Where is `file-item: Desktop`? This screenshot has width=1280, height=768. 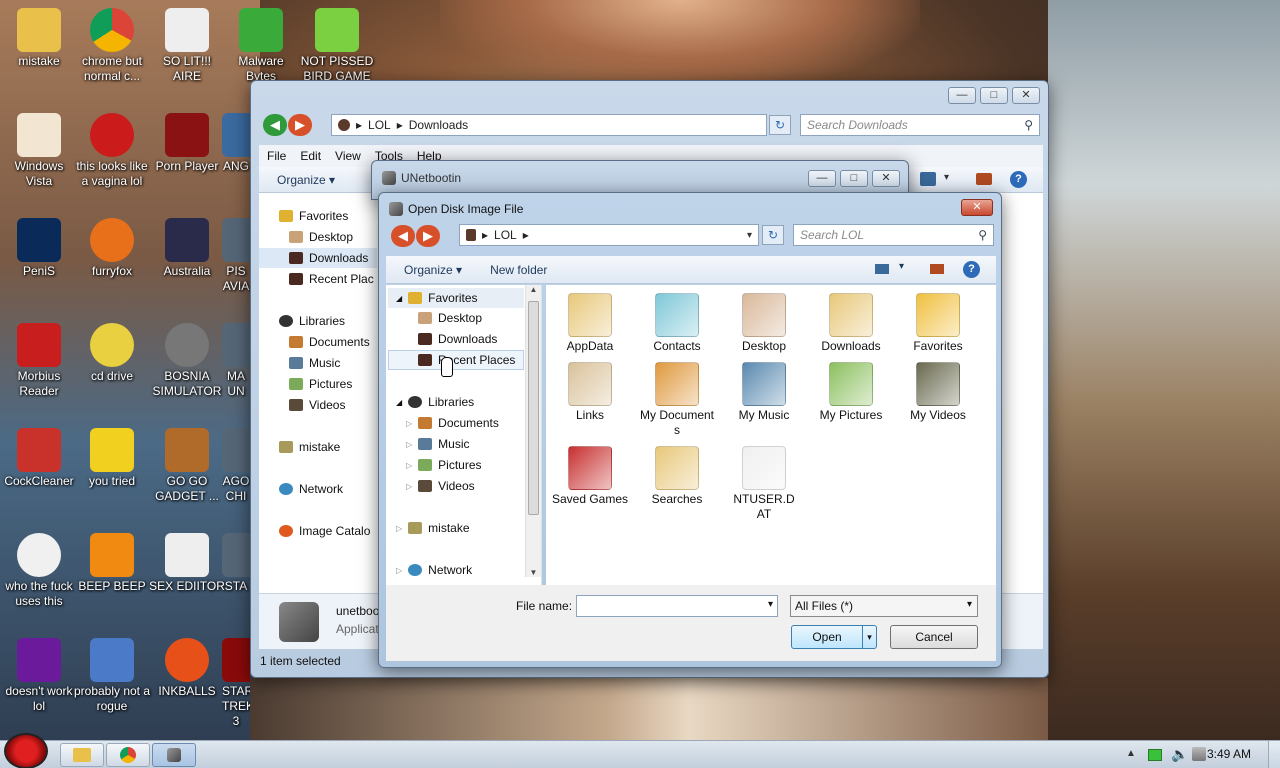 file-item: Desktop is located at coordinates (764, 323).